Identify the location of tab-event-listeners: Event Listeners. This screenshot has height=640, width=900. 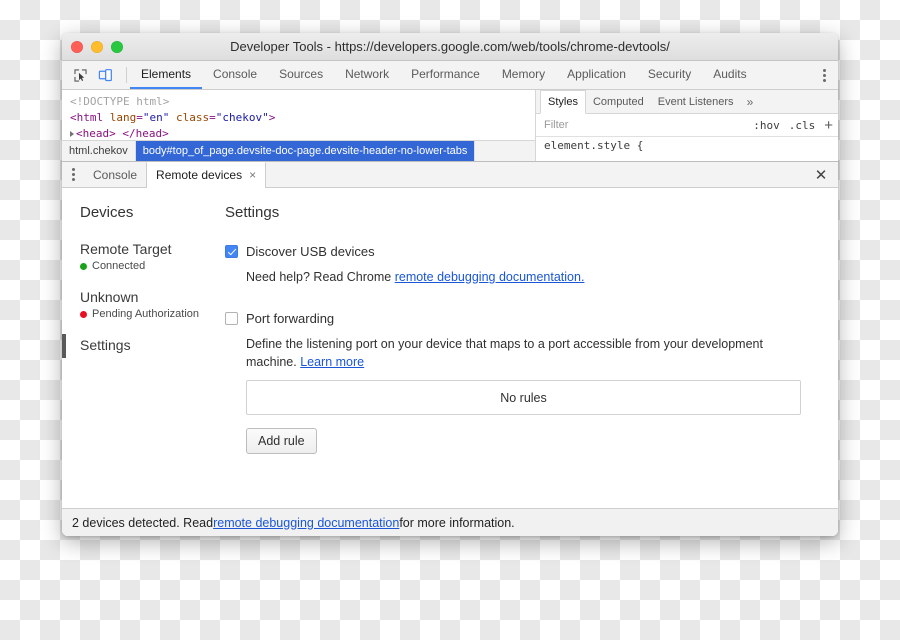
(696, 101).